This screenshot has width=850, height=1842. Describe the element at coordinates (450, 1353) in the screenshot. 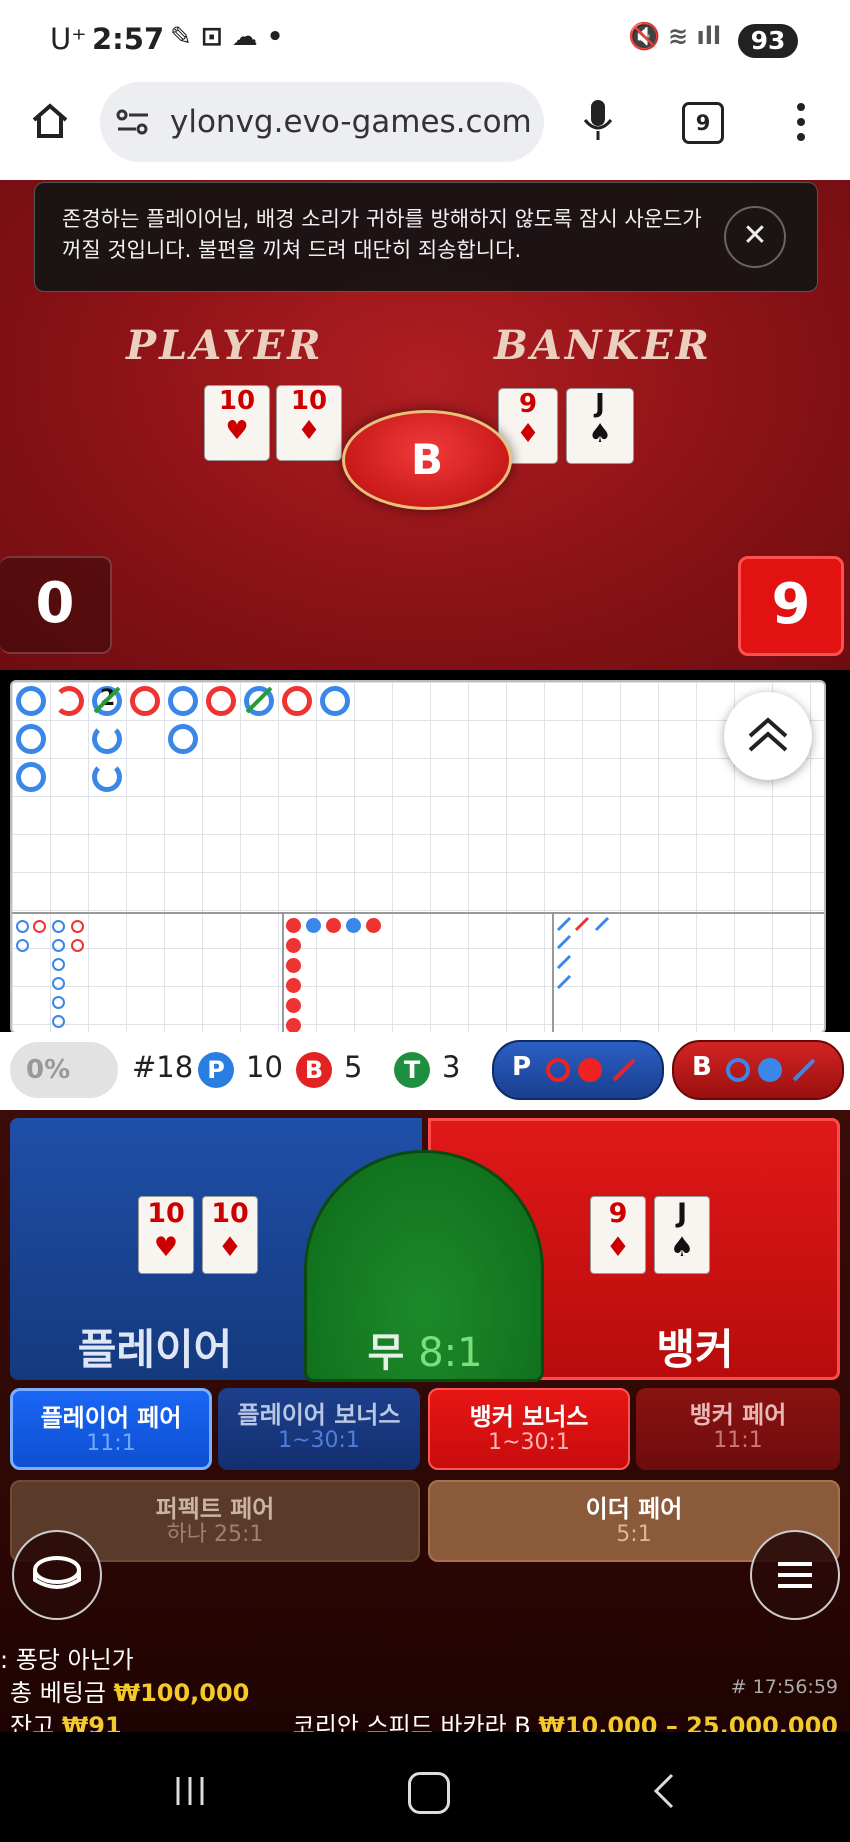

I see `tie-odds: 8:1` at that location.